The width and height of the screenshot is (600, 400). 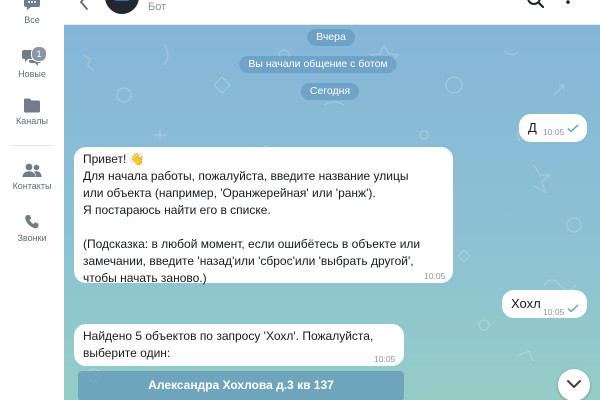 I want to click on message-bubble-outgoing: Д 10:05, so click(x=553, y=128).